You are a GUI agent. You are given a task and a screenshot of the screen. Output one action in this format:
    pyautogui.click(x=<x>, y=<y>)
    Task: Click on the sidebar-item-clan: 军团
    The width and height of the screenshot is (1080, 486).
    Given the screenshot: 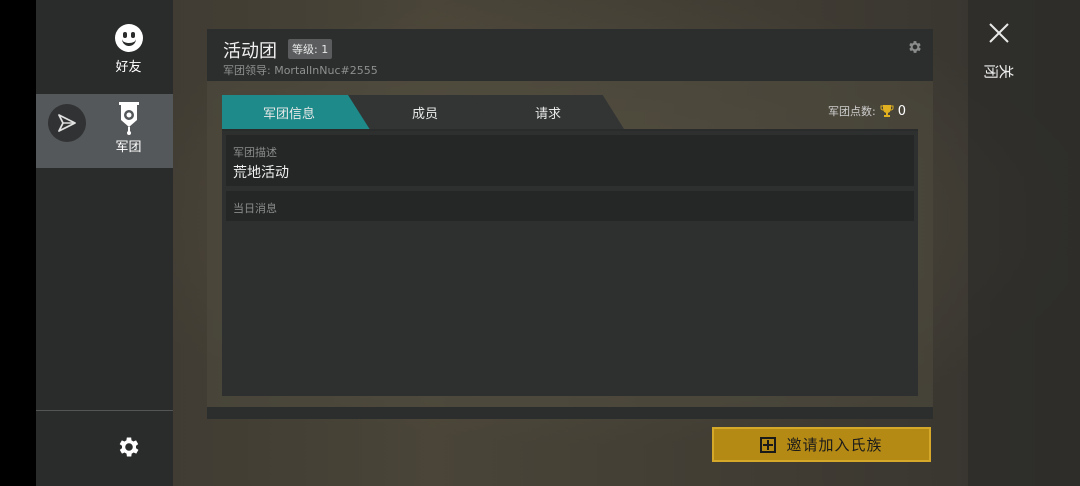 What is the action you would take?
    pyautogui.click(x=104, y=131)
    